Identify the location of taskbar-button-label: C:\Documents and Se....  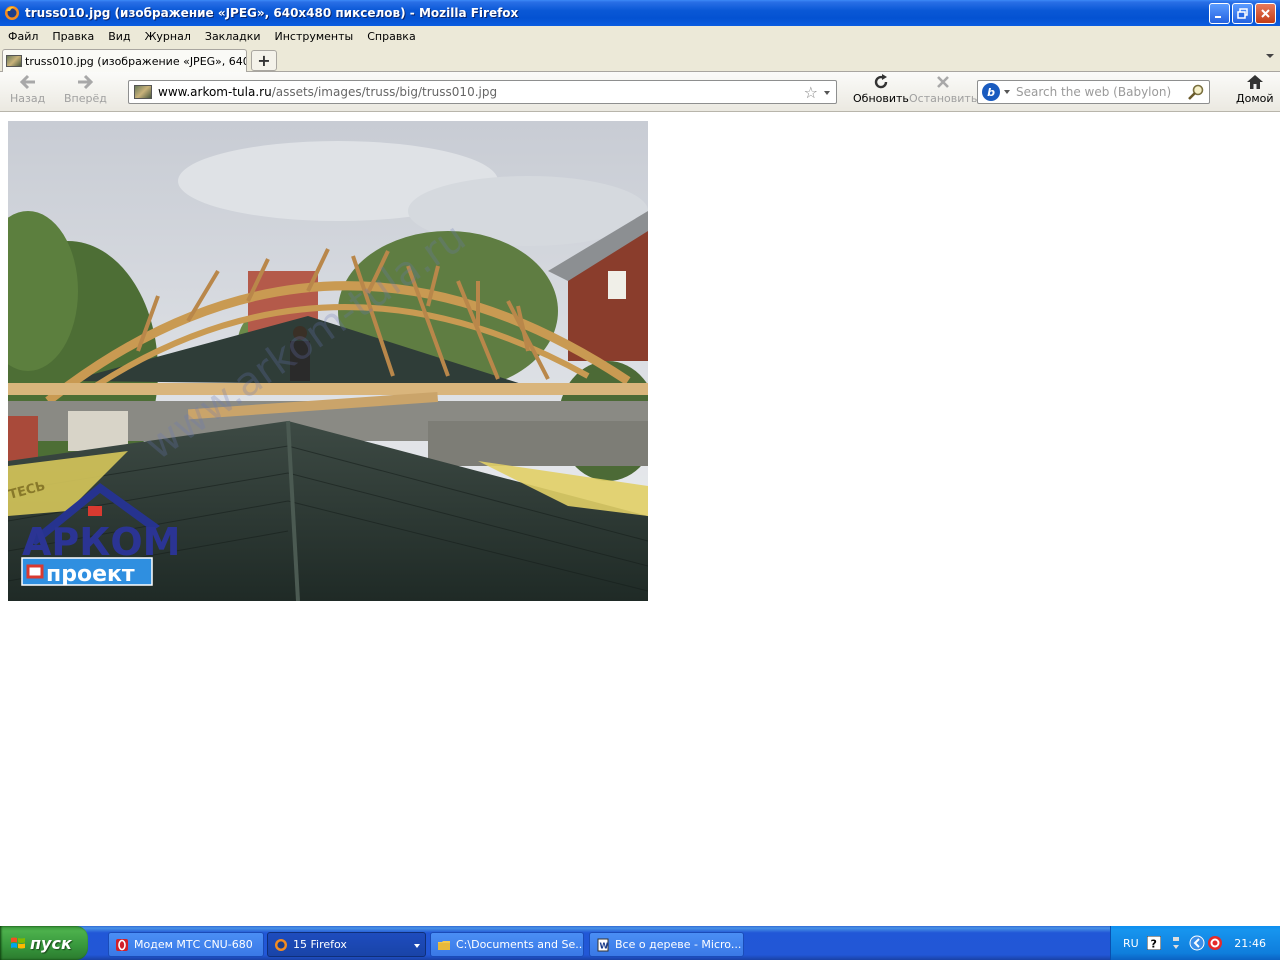
(520, 944).